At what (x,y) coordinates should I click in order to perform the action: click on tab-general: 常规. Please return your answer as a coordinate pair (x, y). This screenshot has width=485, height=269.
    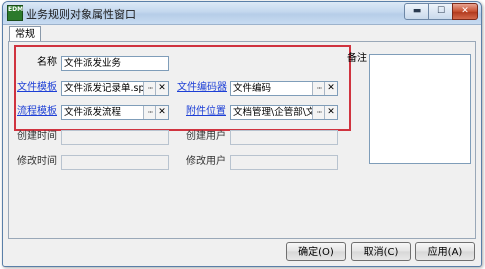
    Looking at the image, I should click on (25, 34).